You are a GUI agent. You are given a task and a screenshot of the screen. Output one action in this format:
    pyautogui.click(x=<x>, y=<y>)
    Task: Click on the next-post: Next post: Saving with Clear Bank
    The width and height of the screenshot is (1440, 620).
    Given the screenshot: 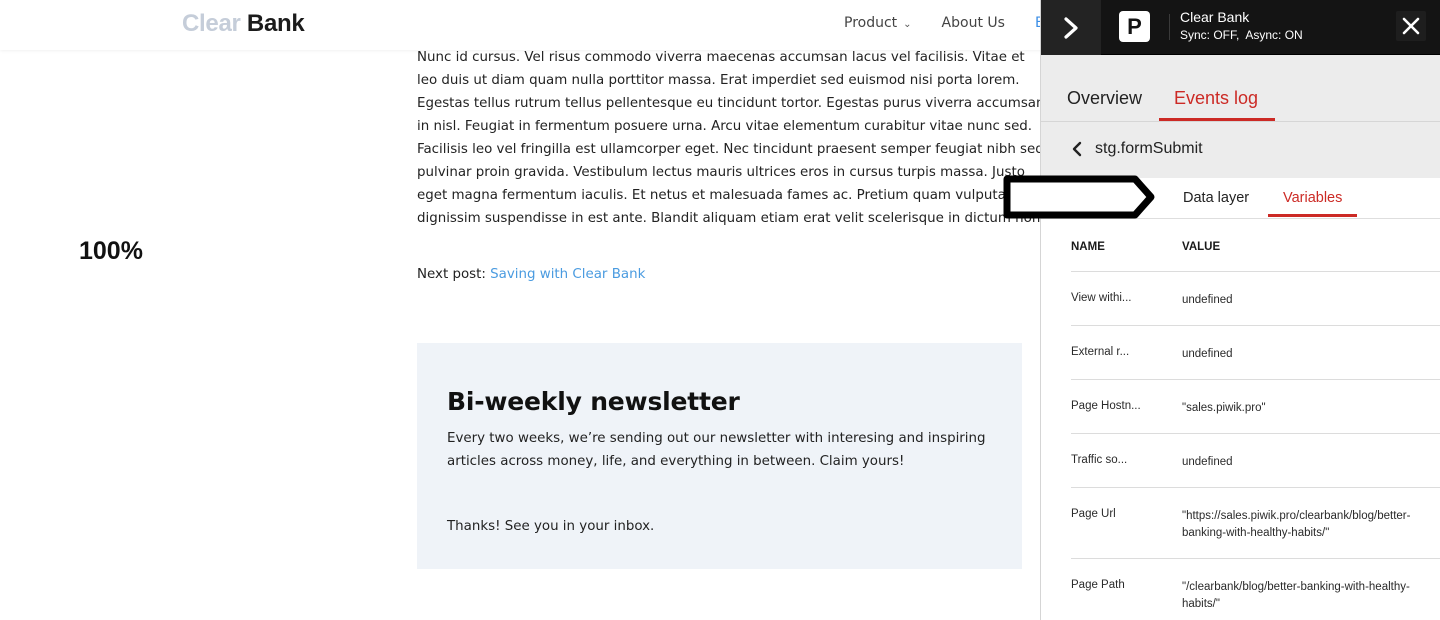 What is the action you would take?
    pyautogui.click(x=531, y=274)
    